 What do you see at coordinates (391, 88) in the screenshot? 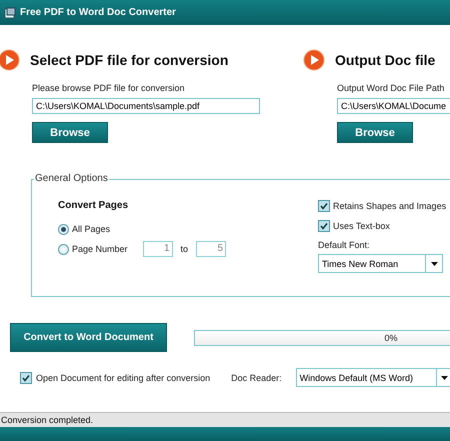
I see `field-label: Output Word Doc File Path` at bounding box center [391, 88].